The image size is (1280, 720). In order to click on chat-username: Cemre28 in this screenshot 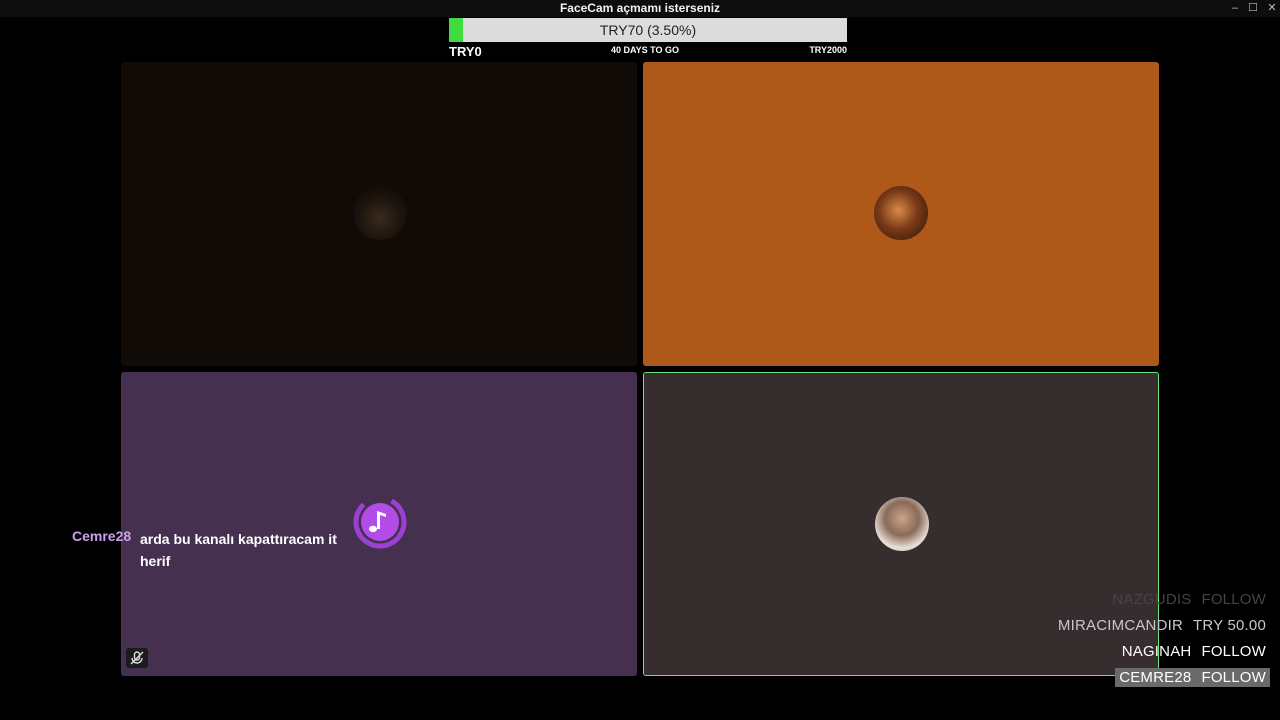, I will do `click(102, 536)`.